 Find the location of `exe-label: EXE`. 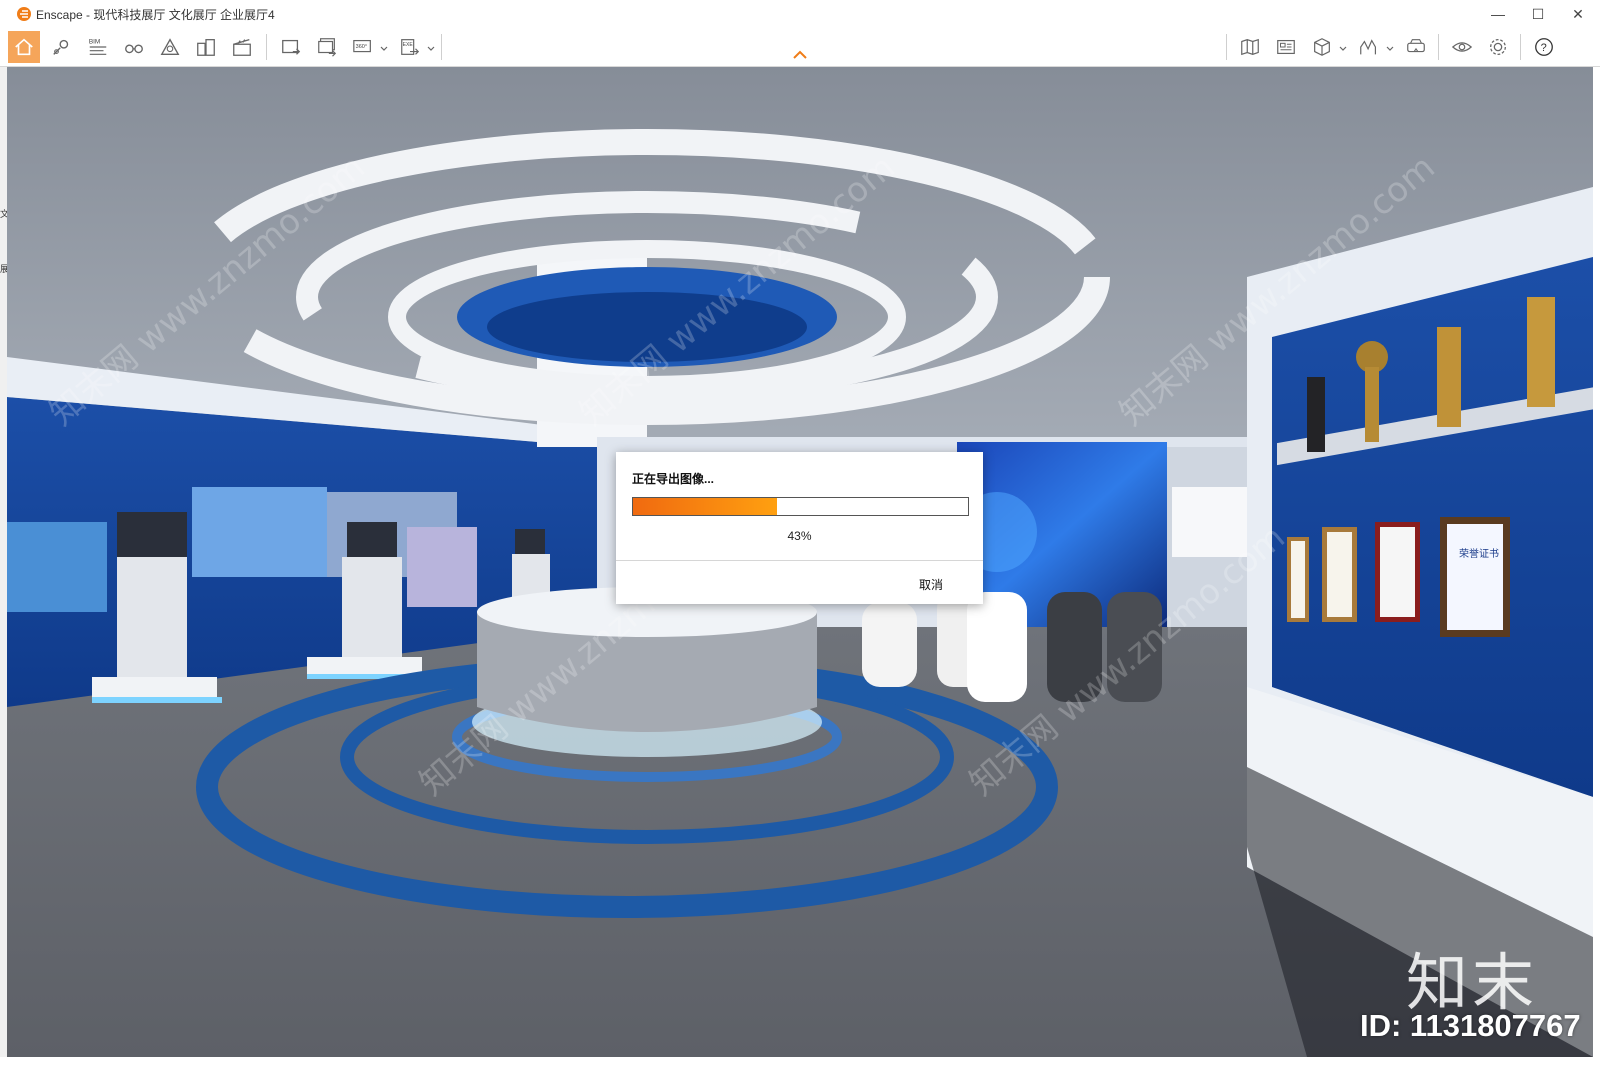

exe-label: EXE is located at coordinates (408, 45).